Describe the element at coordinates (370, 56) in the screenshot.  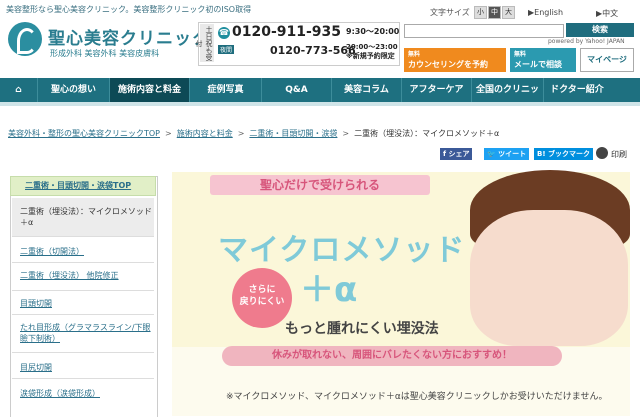
I see `night-hours-note: ※新規予約限定` at that location.